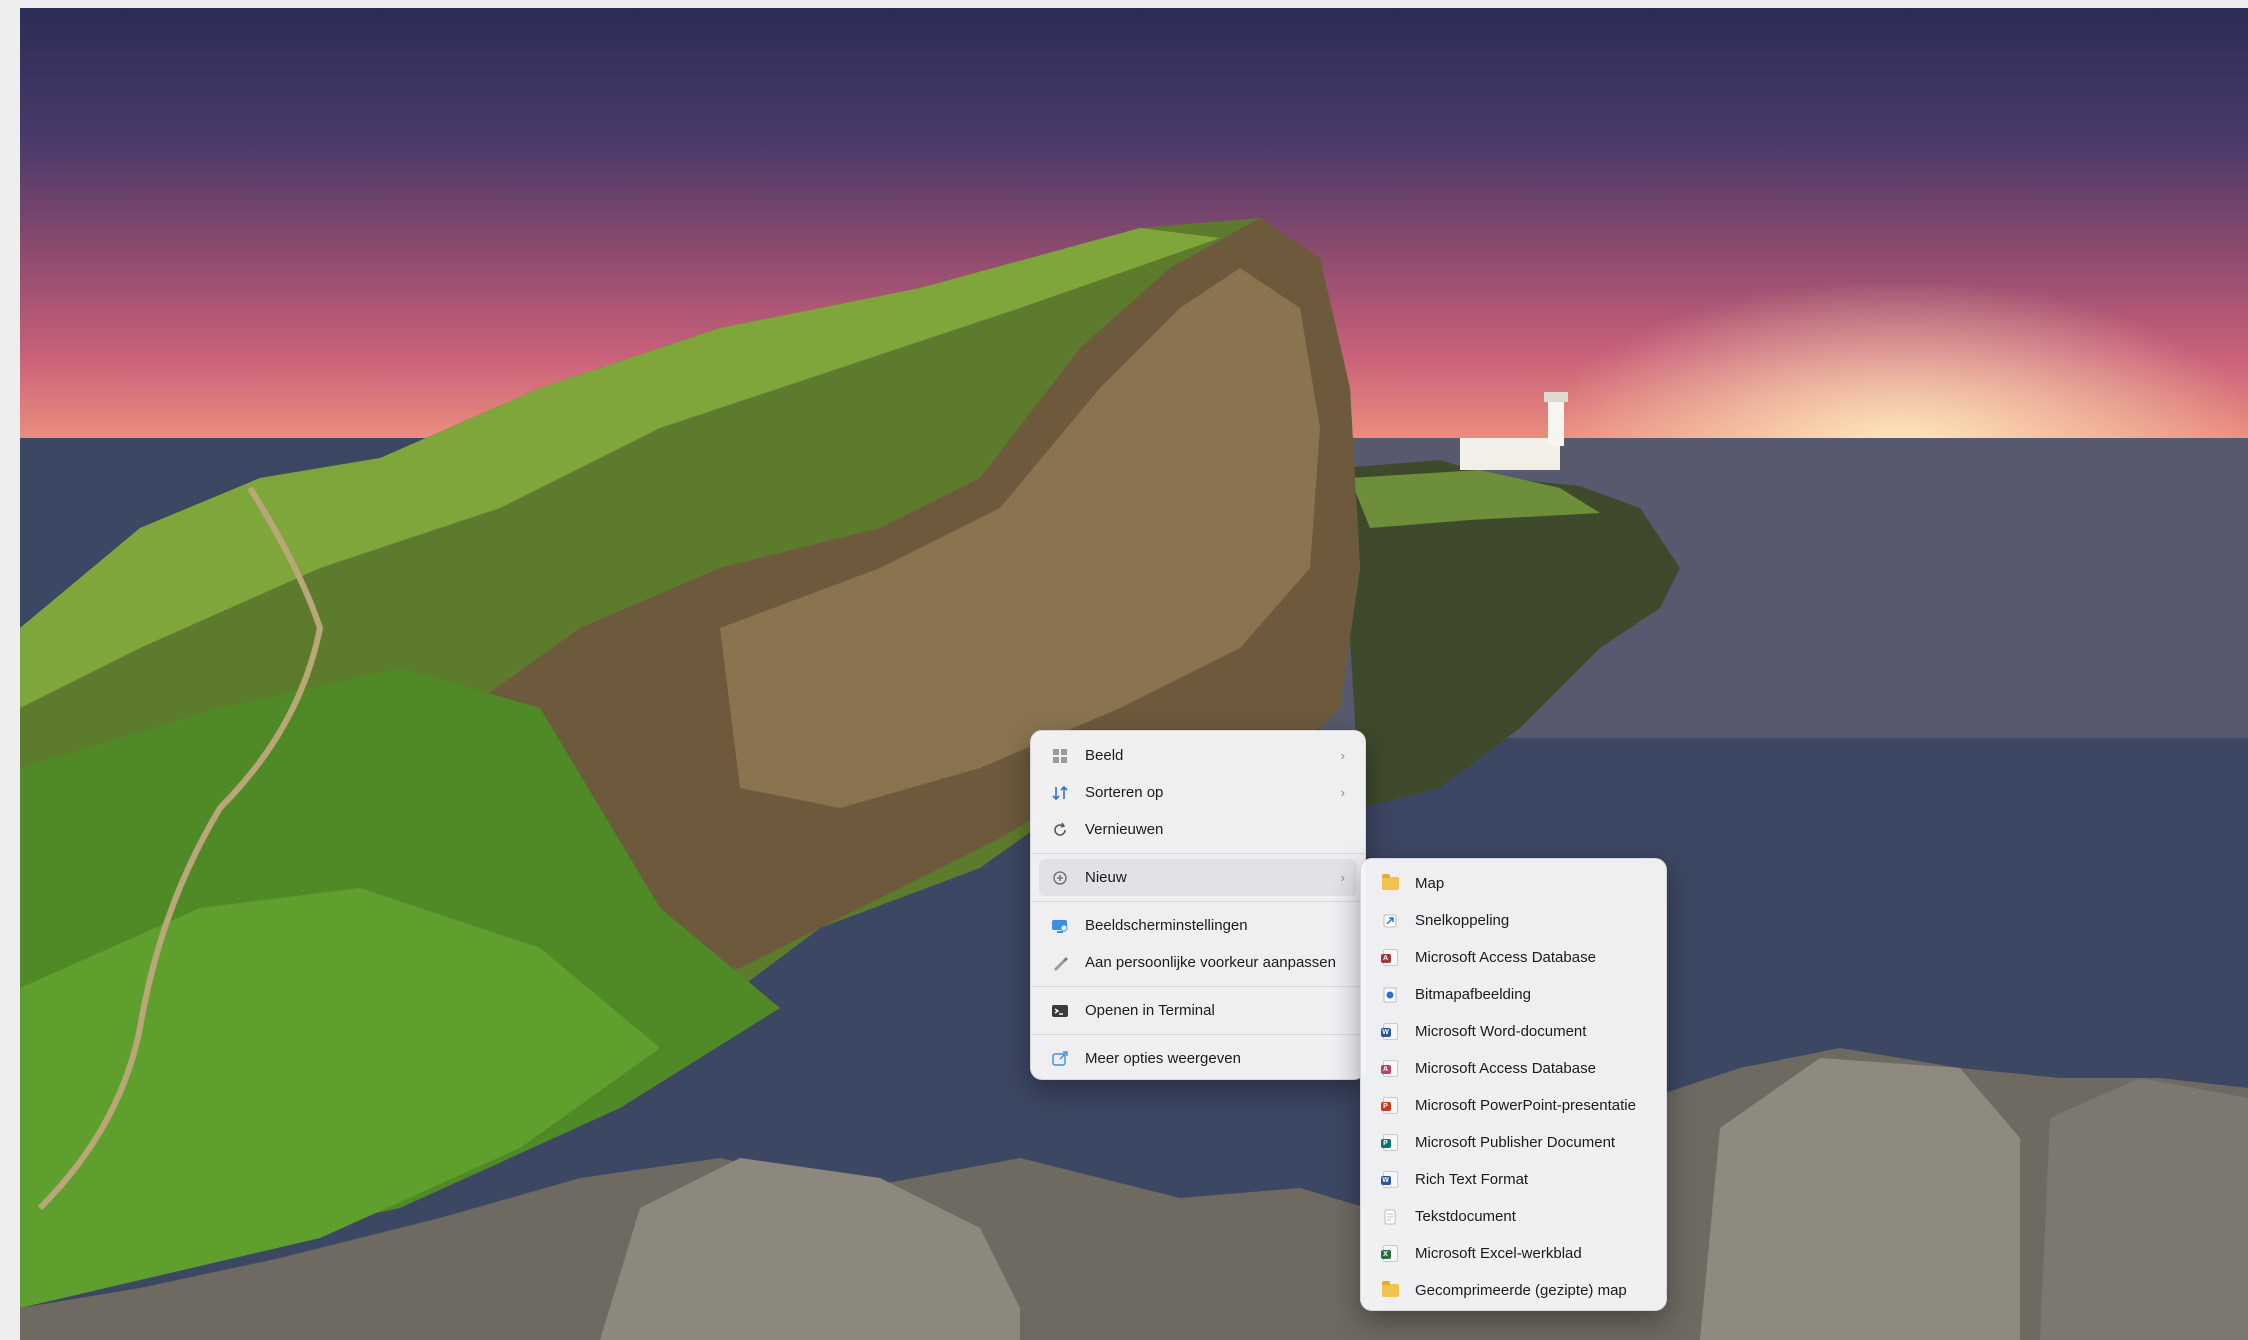 The height and width of the screenshot is (1340, 2248). I want to click on new-item-access-database: A Microsoft Access Database, so click(1513, 957).